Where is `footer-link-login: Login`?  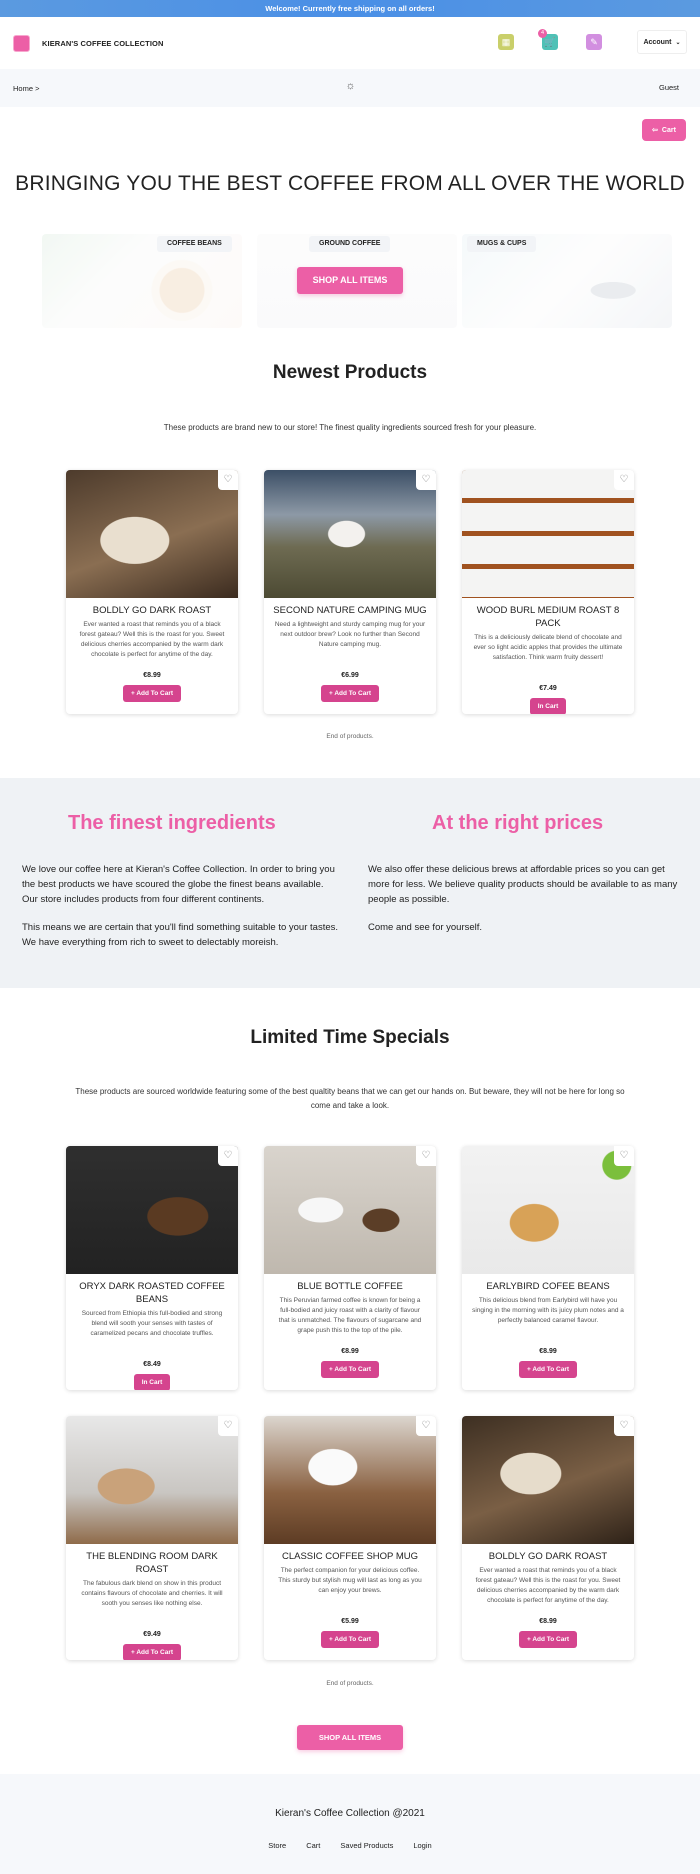
footer-link-login: Login is located at coordinates (422, 1845).